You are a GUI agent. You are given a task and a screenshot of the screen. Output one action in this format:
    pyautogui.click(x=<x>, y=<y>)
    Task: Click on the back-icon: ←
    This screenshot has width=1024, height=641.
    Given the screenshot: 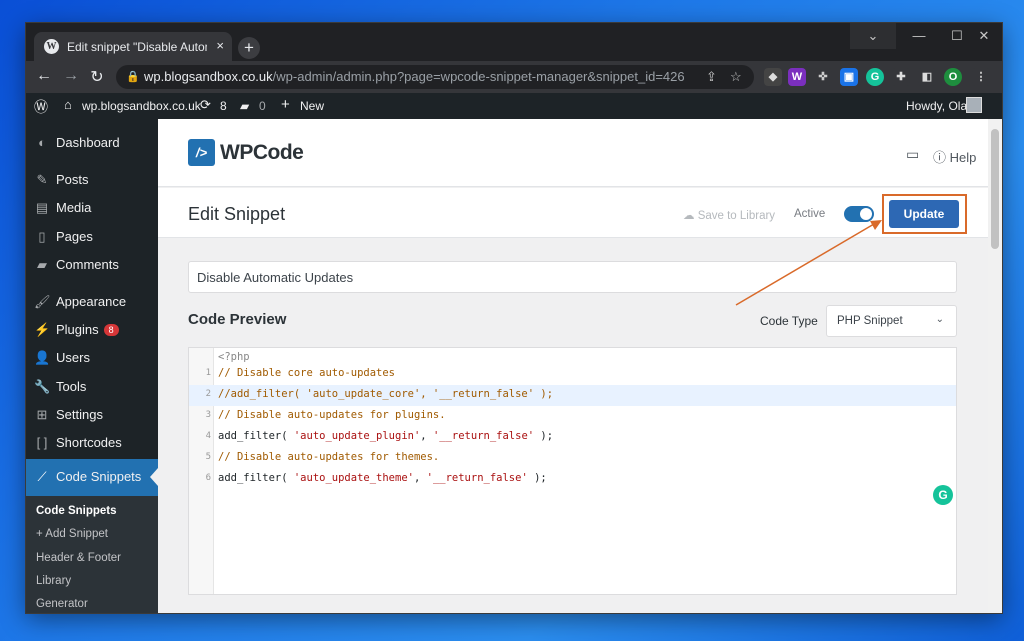 What is the action you would take?
    pyautogui.click(x=44, y=76)
    